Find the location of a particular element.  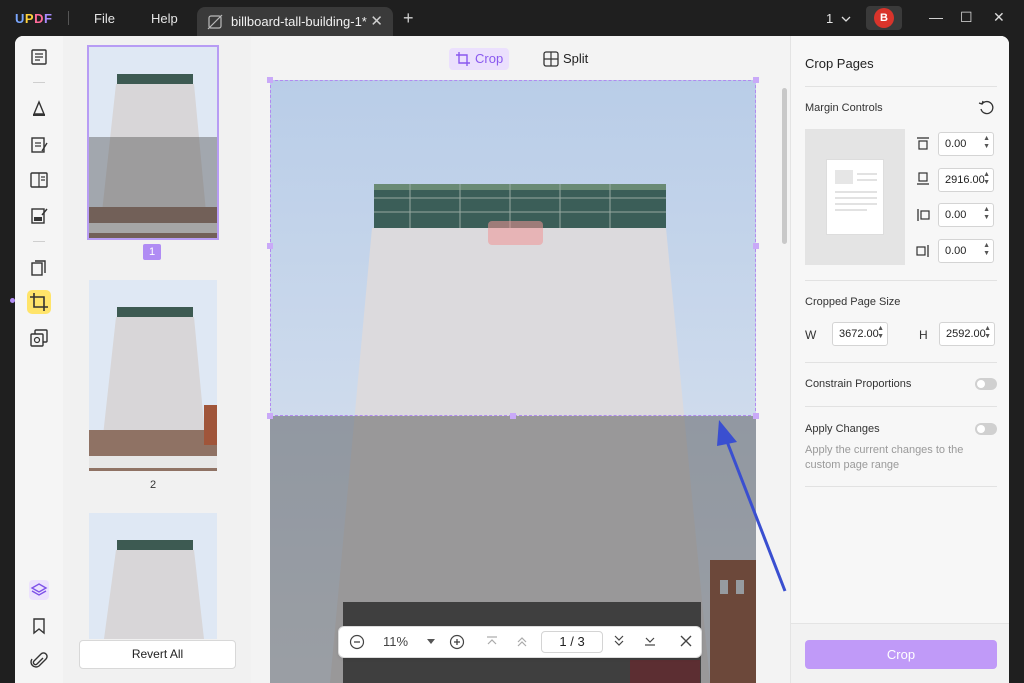

zoom-out-icon is located at coordinates (357, 642).